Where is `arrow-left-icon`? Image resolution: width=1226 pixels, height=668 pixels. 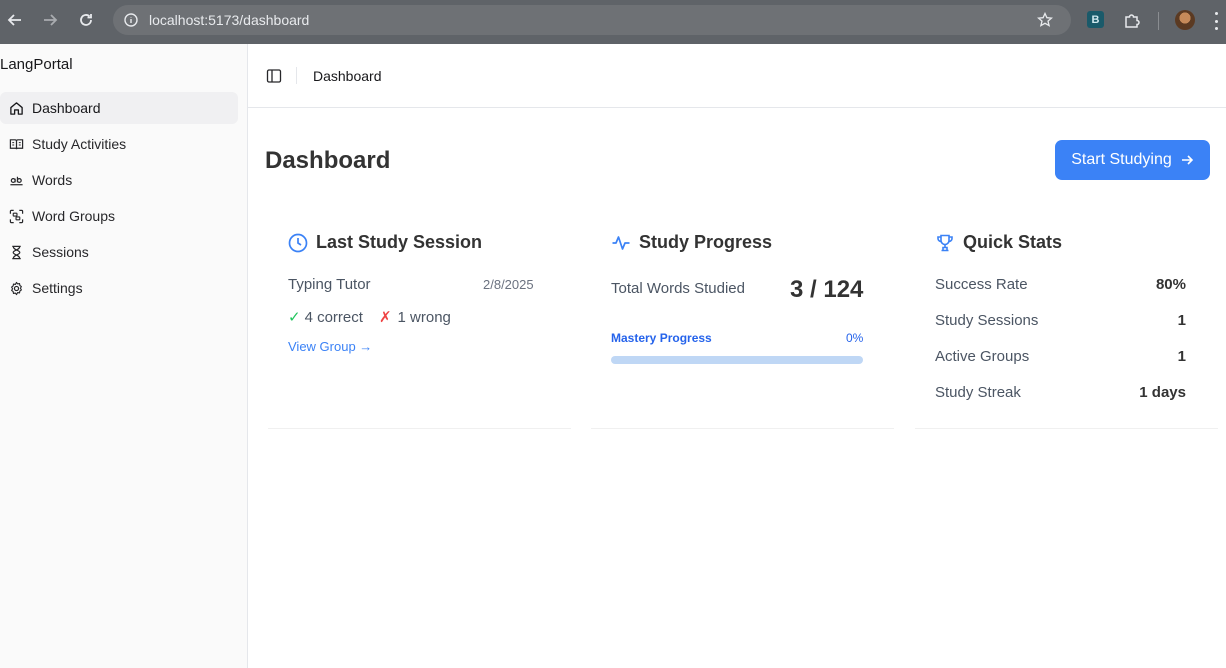 arrow-left-icon is located at coordinates (14, 20).